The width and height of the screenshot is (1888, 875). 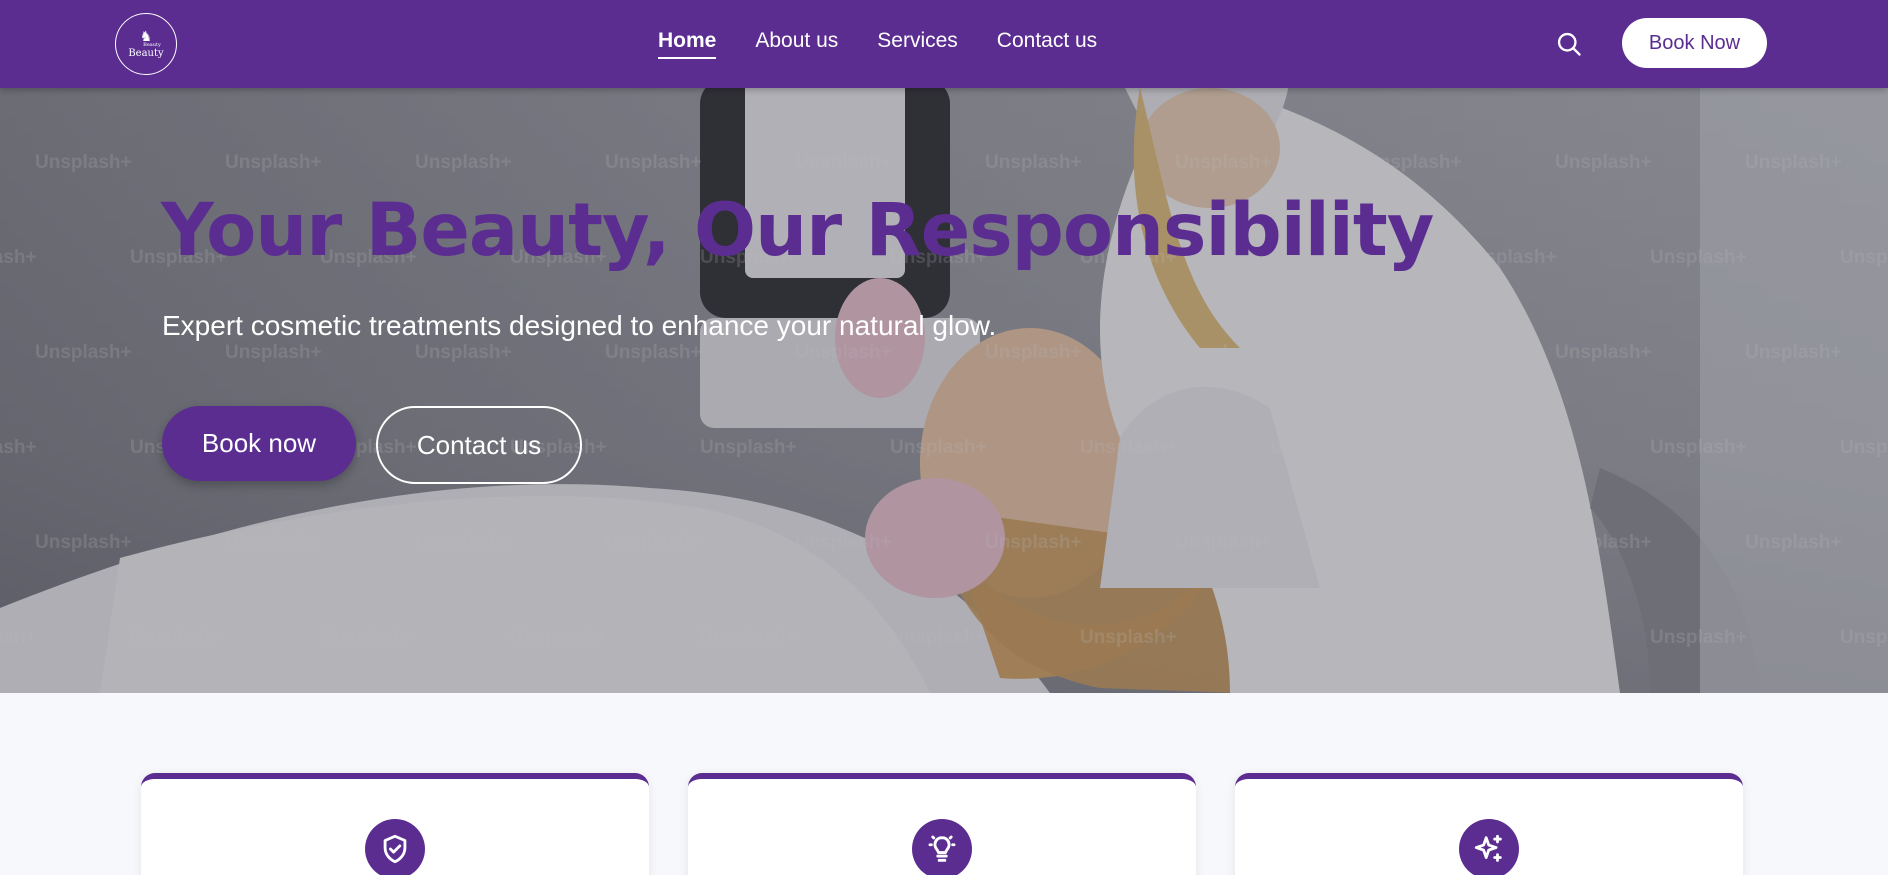 I want to click on shield-check-icon, so click(x=395, y=849).